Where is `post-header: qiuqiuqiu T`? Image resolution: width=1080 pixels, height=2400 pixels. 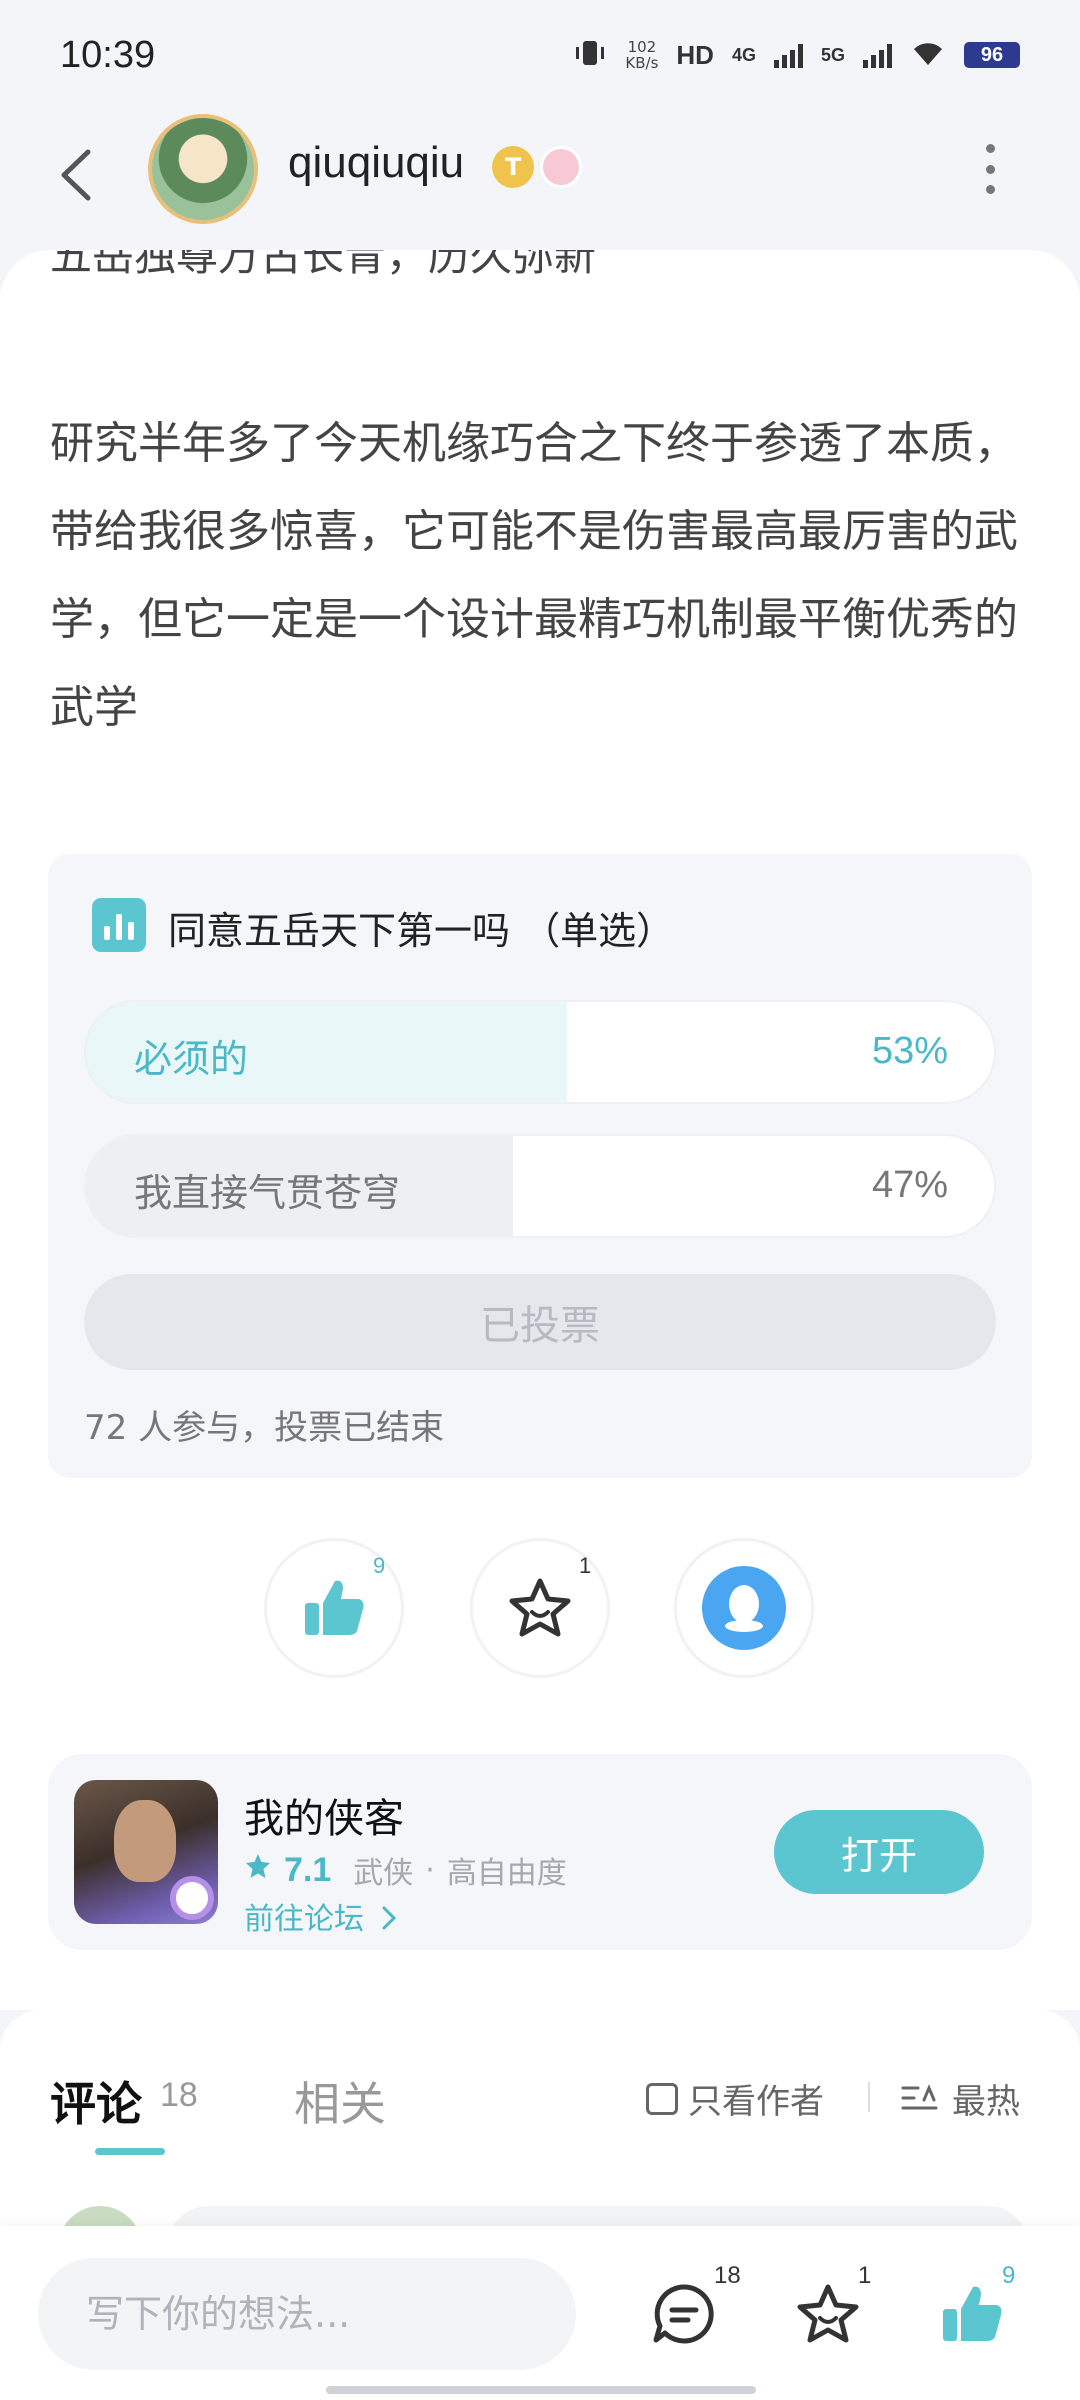 post-header: qiuqiuqiu T is located at coordinates (540, 185).